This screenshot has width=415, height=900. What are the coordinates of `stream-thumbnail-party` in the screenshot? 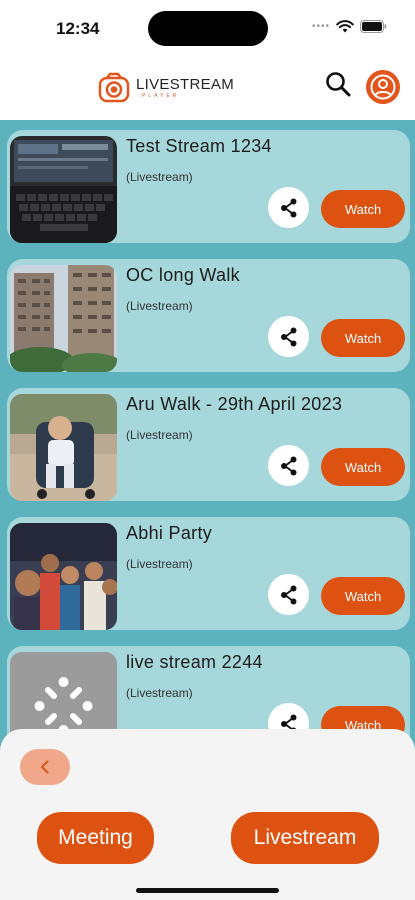 It's located at (63, 576).